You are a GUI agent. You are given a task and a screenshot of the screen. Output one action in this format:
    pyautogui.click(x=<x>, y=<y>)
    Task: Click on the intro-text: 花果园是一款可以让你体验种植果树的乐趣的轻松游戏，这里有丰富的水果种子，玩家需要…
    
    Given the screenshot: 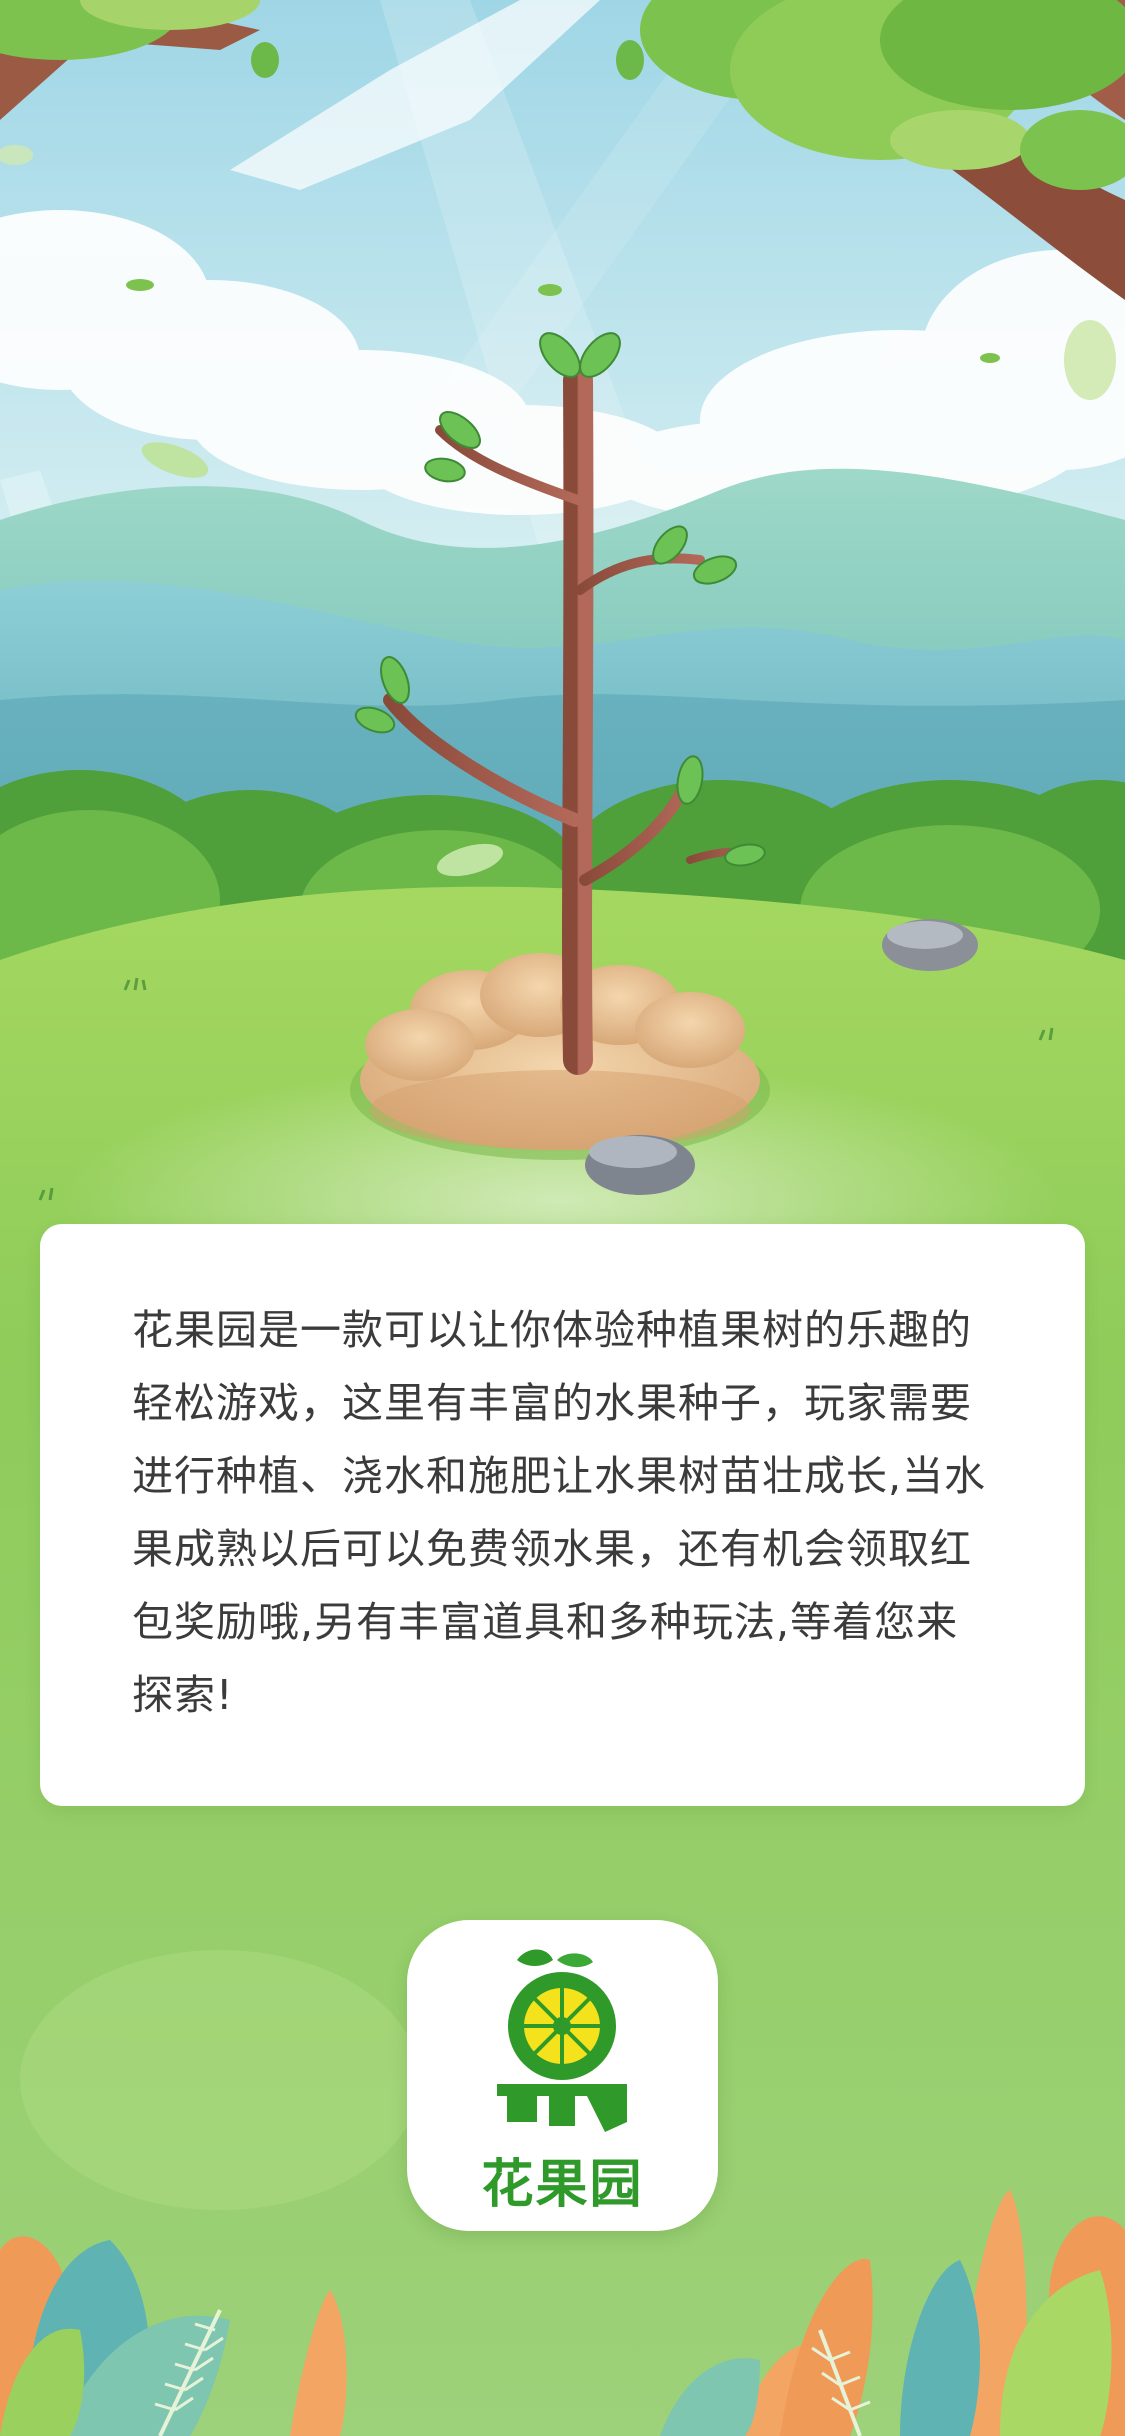 What is the action you would take?
    pyautogui.click(x=559, y=1512)
    